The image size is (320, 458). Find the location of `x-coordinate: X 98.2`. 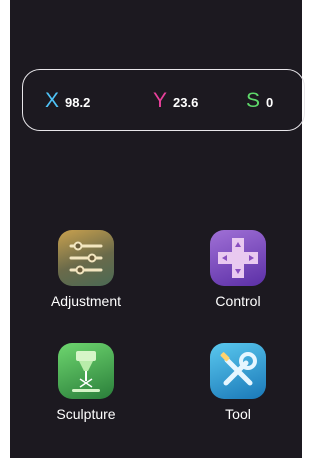

x-coordinate: X 98.2 is located at coordinates (68, 100).